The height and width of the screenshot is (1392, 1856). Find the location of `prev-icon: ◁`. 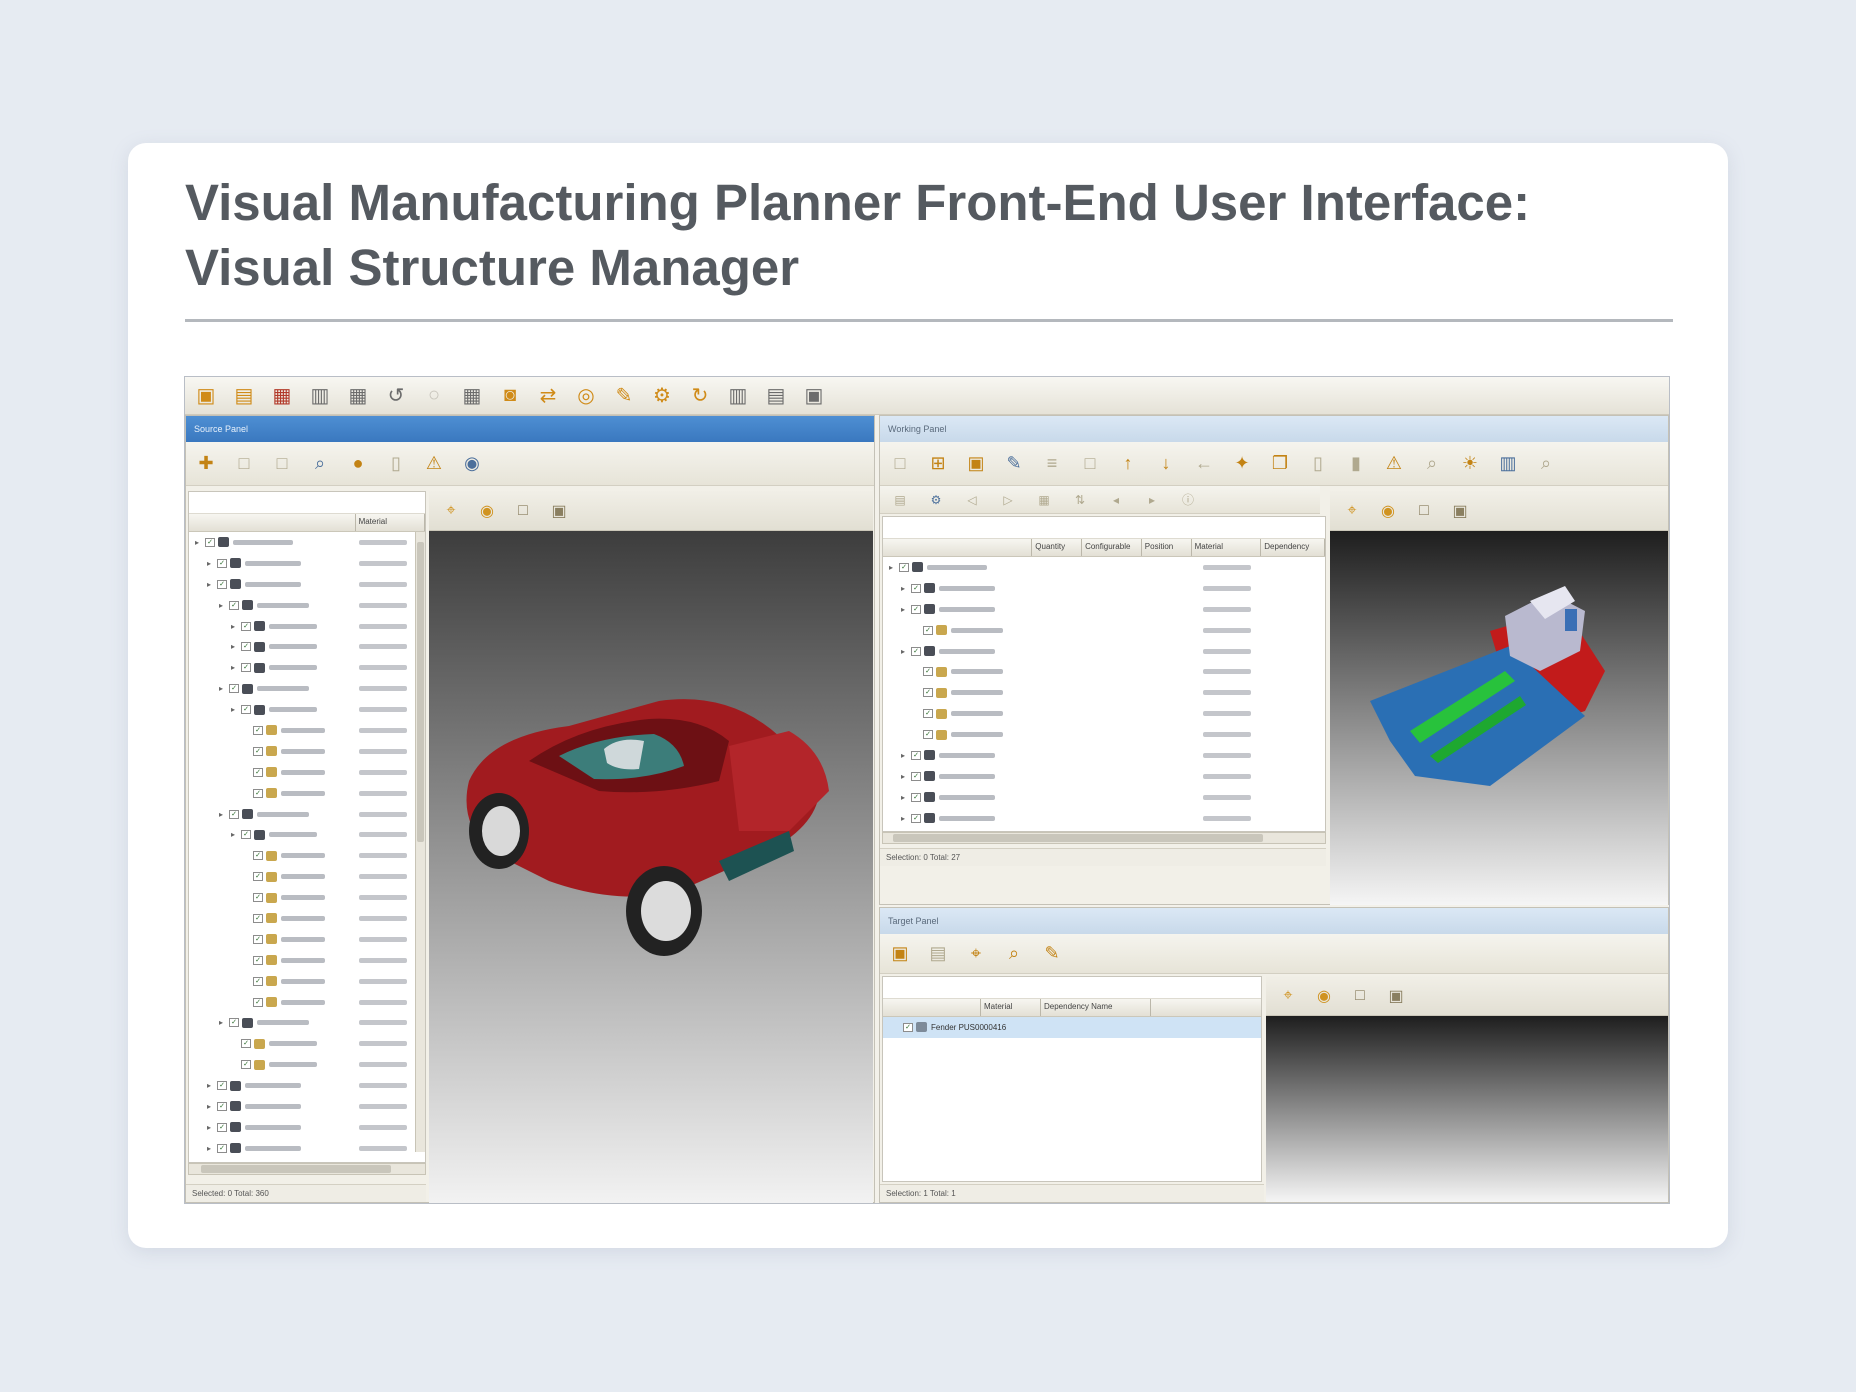

prev-icon: ◁ is located at coordinates (972, 500).